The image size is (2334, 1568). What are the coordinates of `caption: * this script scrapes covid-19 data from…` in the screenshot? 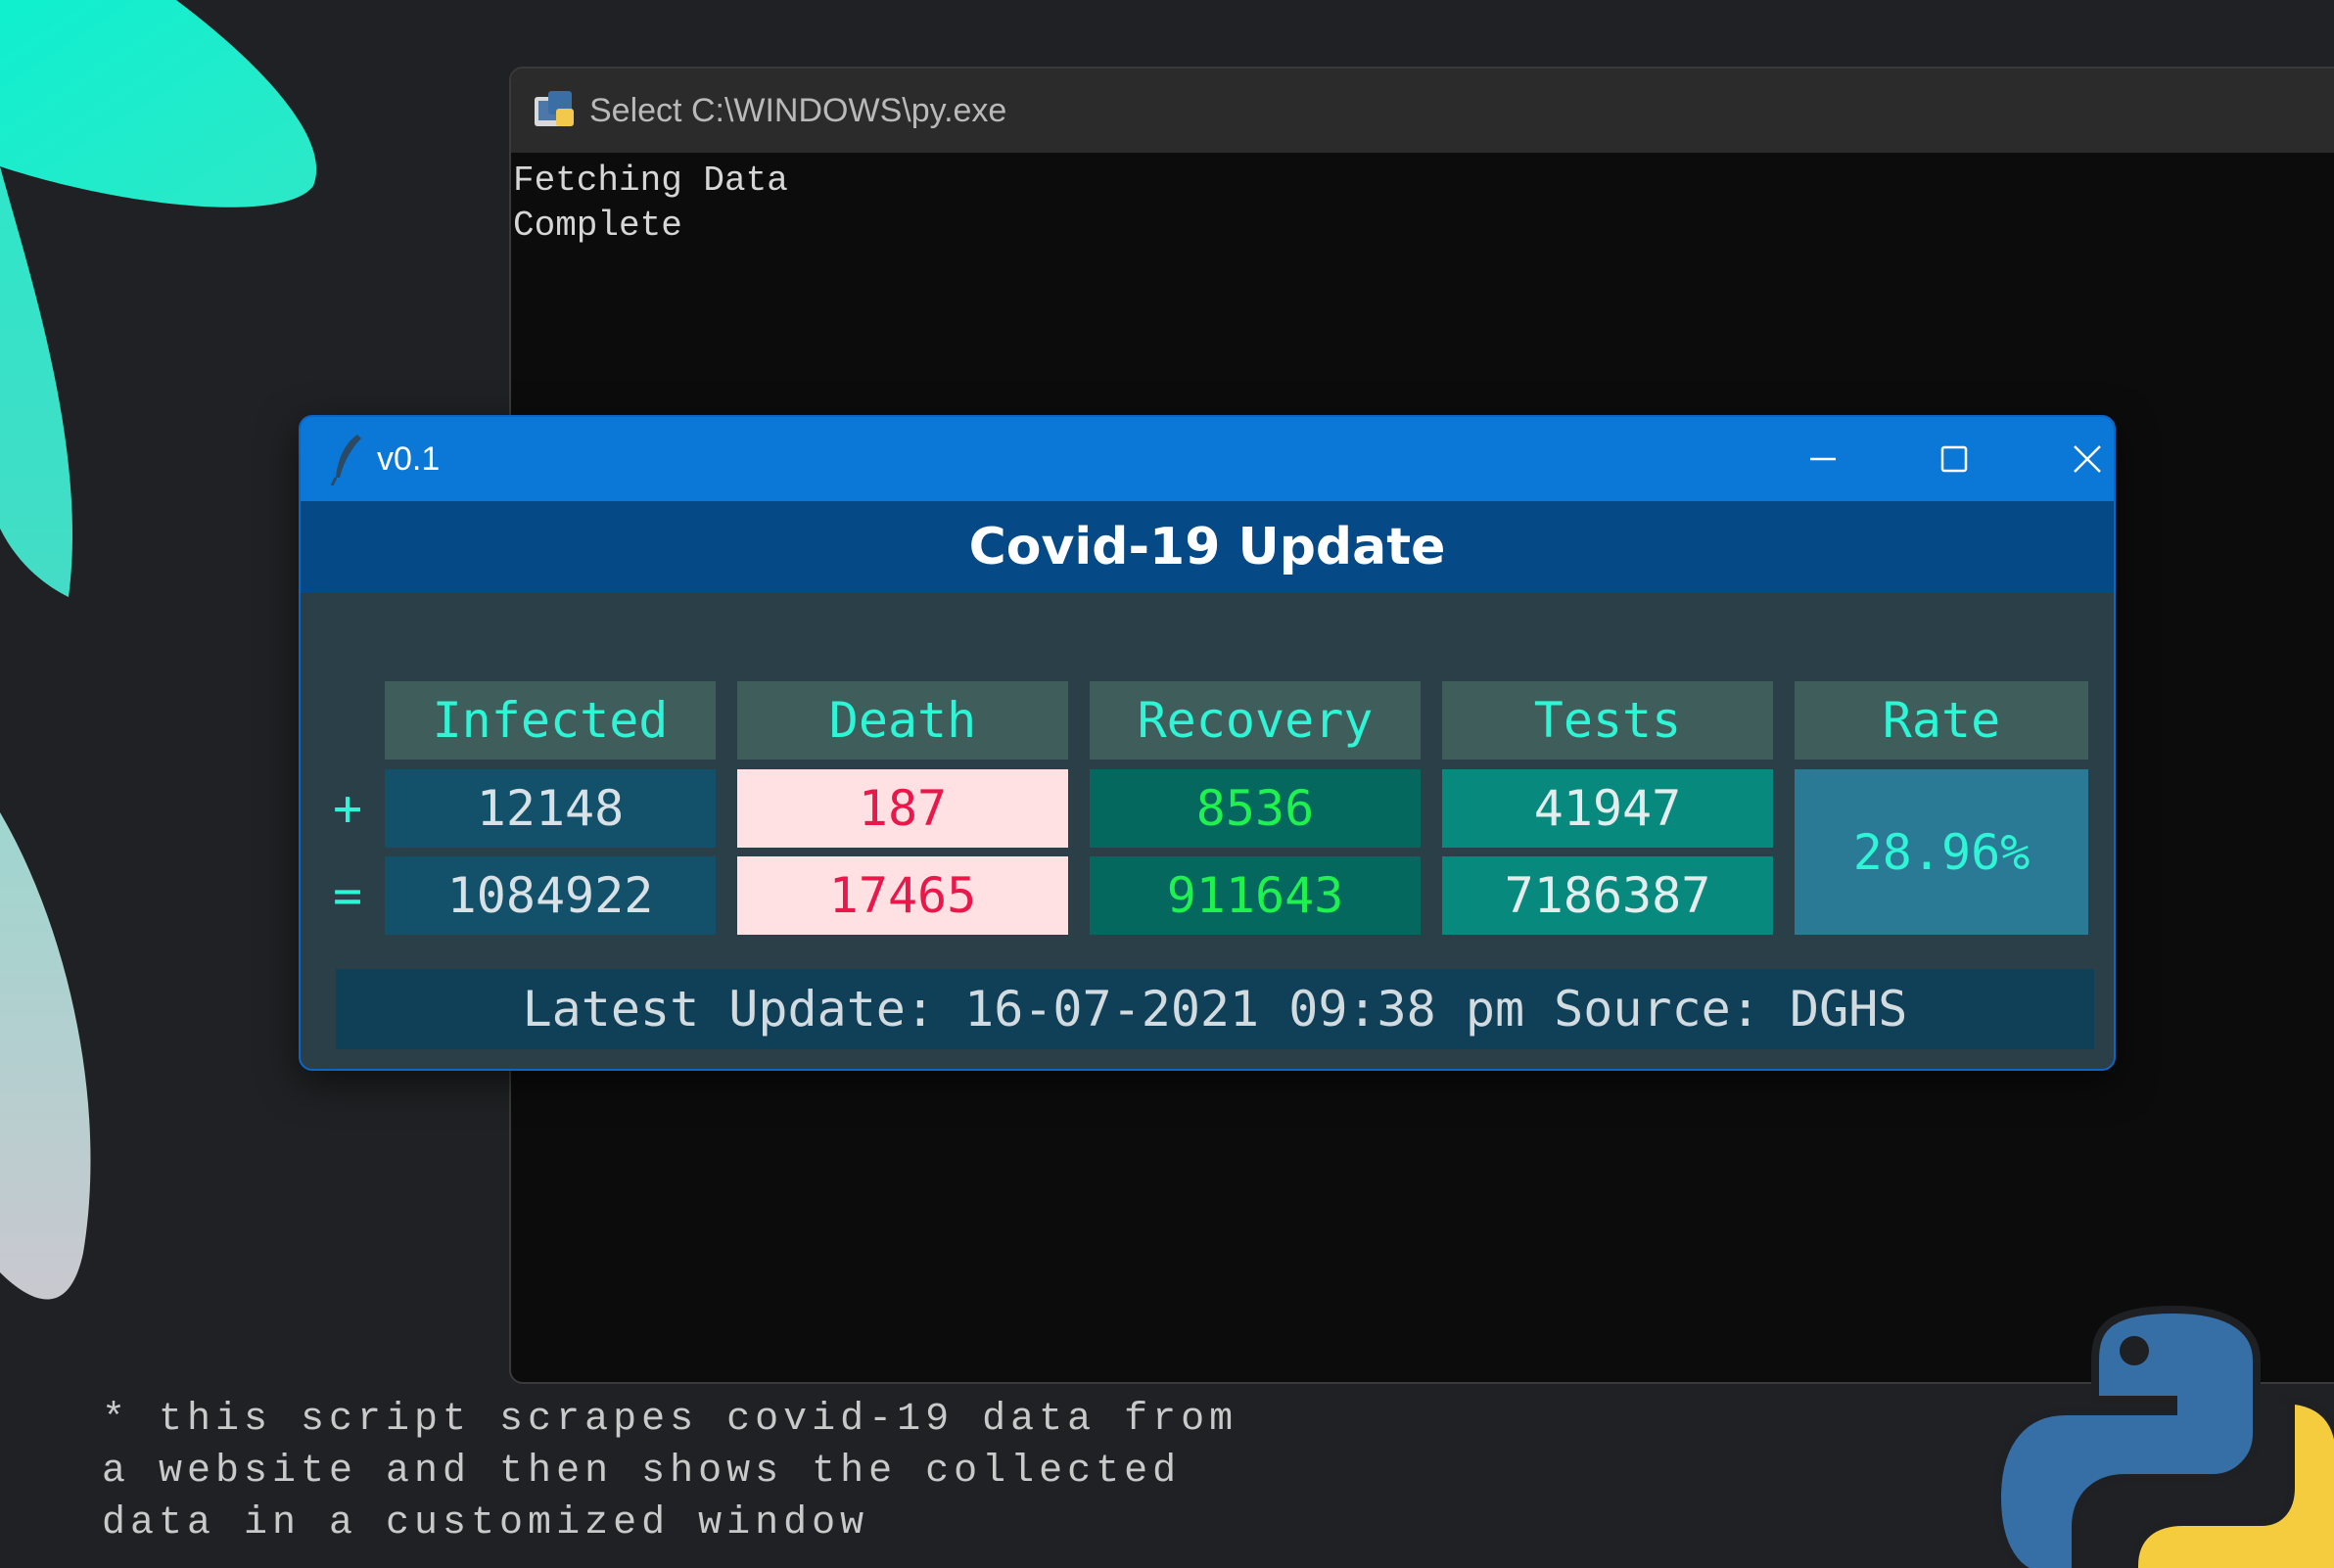 It's located at (669, 1471).